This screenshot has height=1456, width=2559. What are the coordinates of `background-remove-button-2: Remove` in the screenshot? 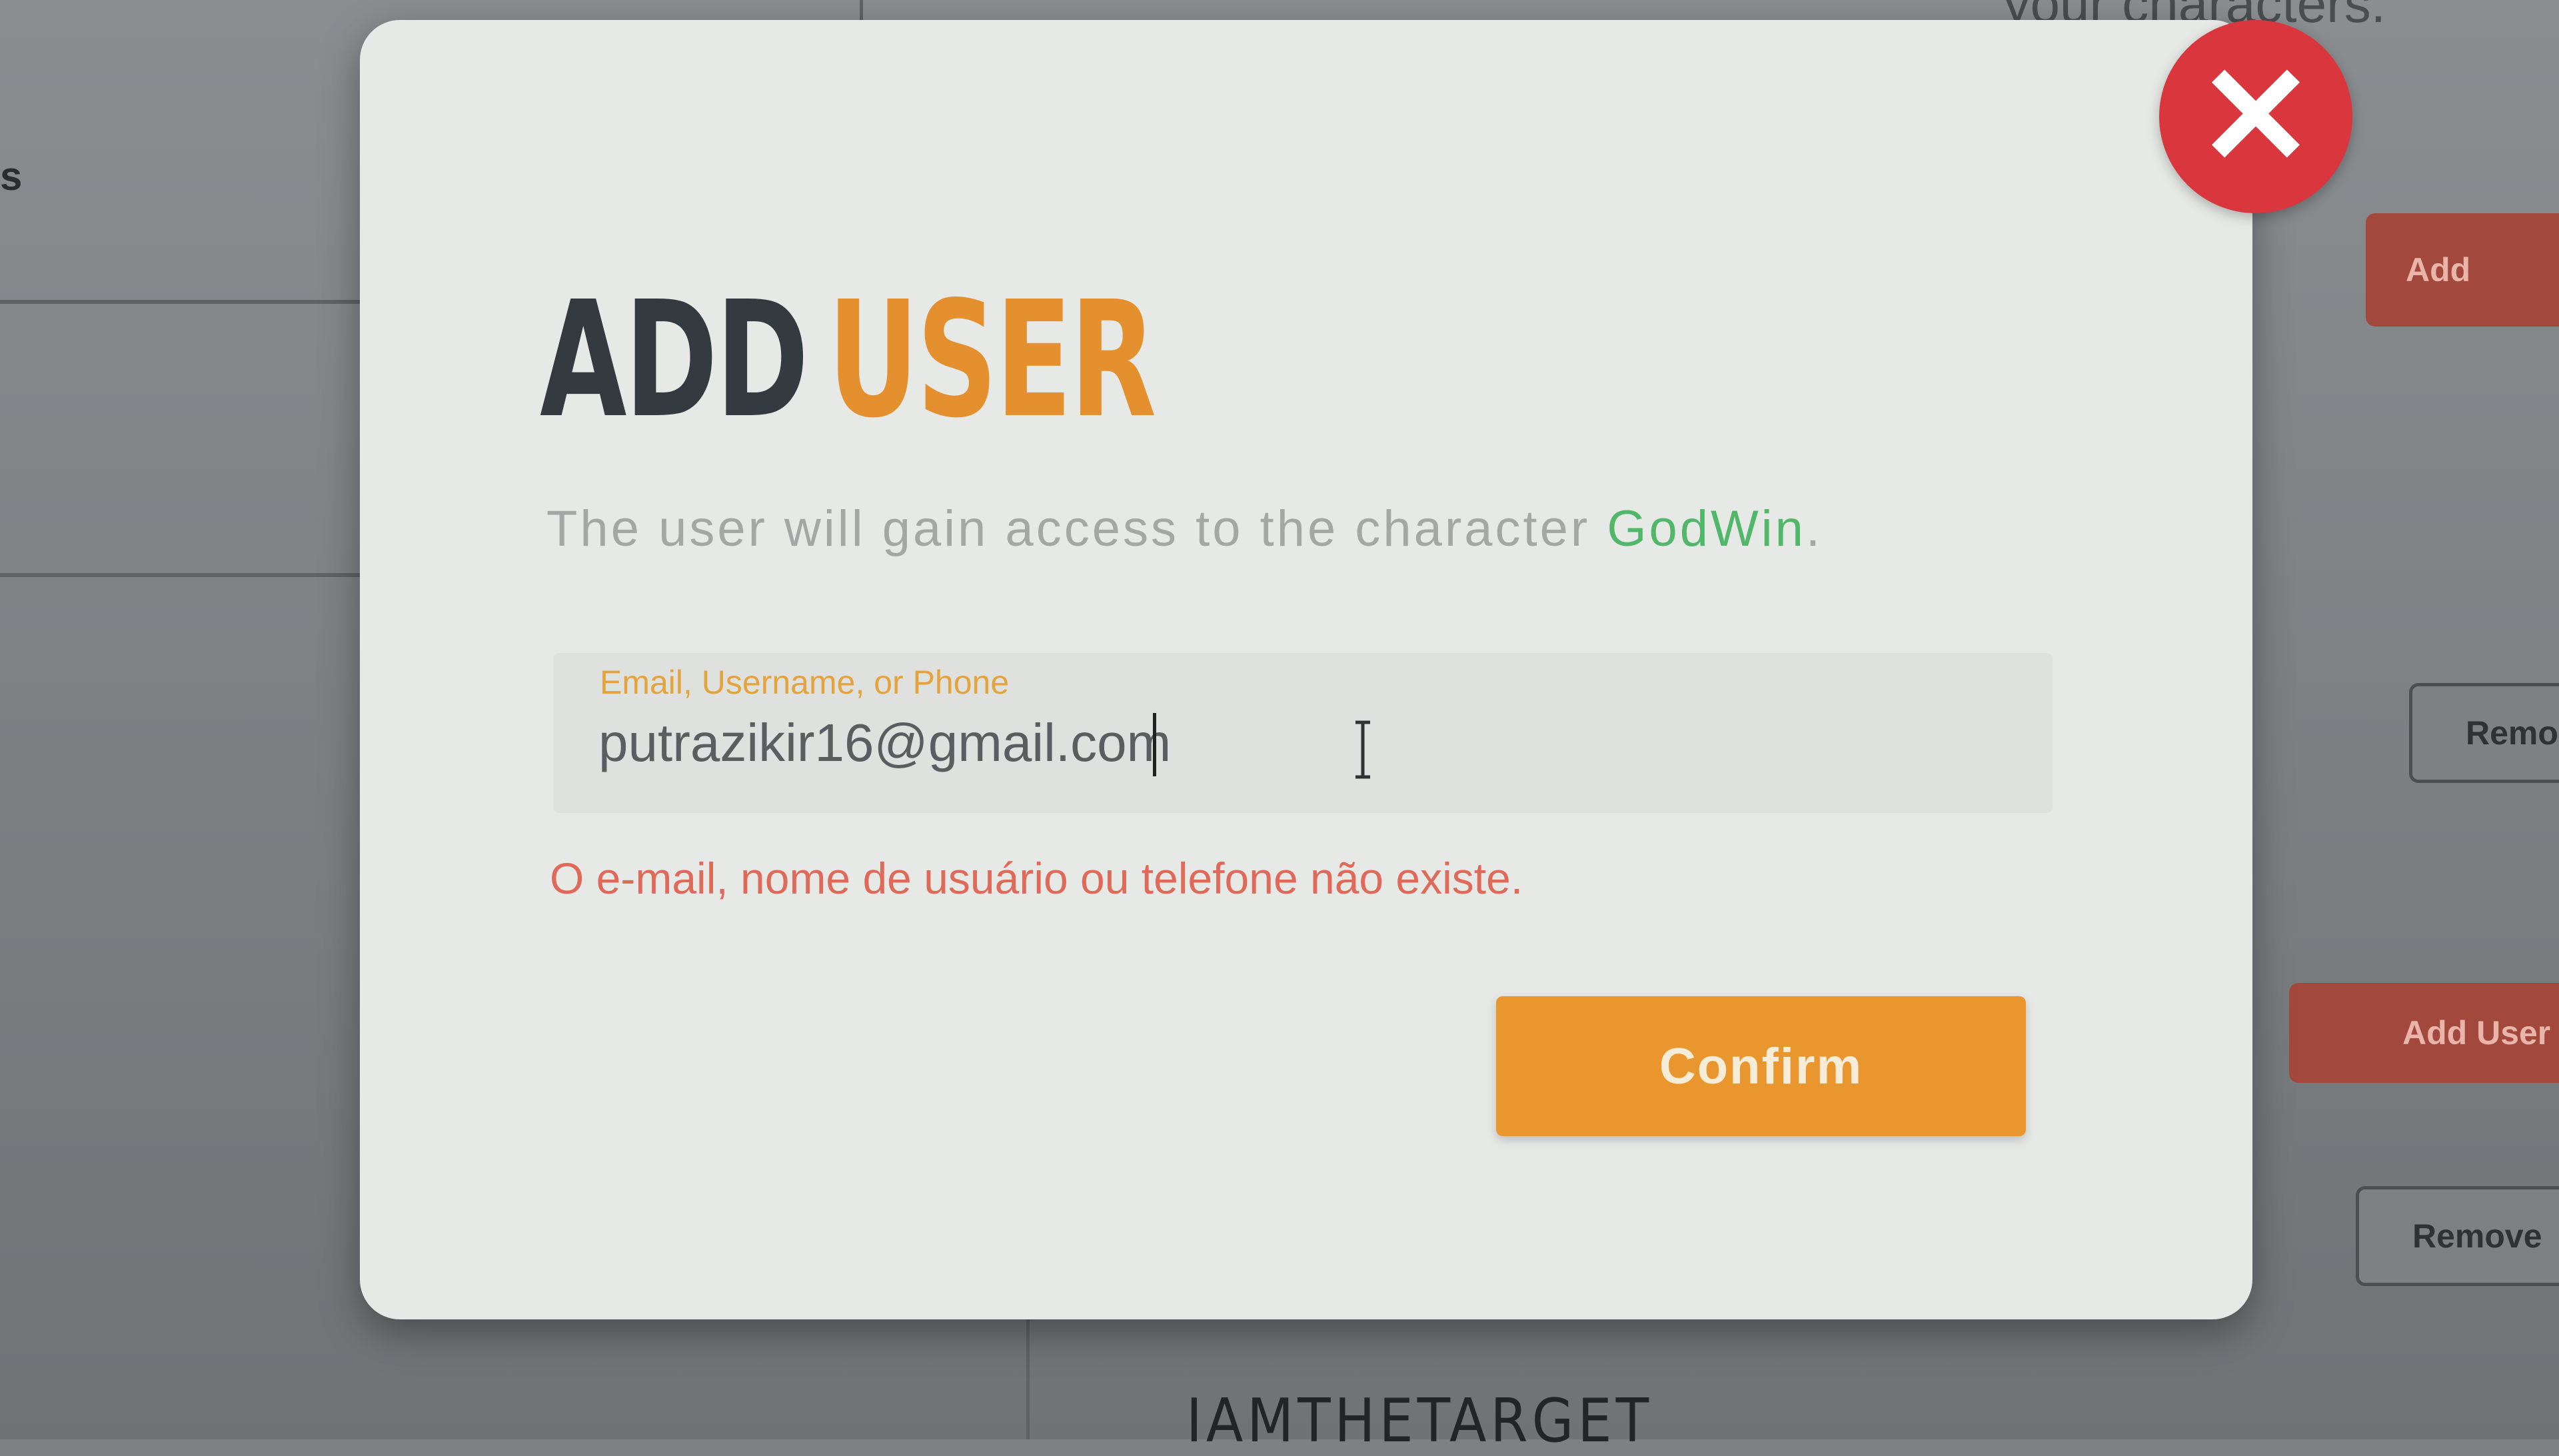 It's located at (2457, 1236).